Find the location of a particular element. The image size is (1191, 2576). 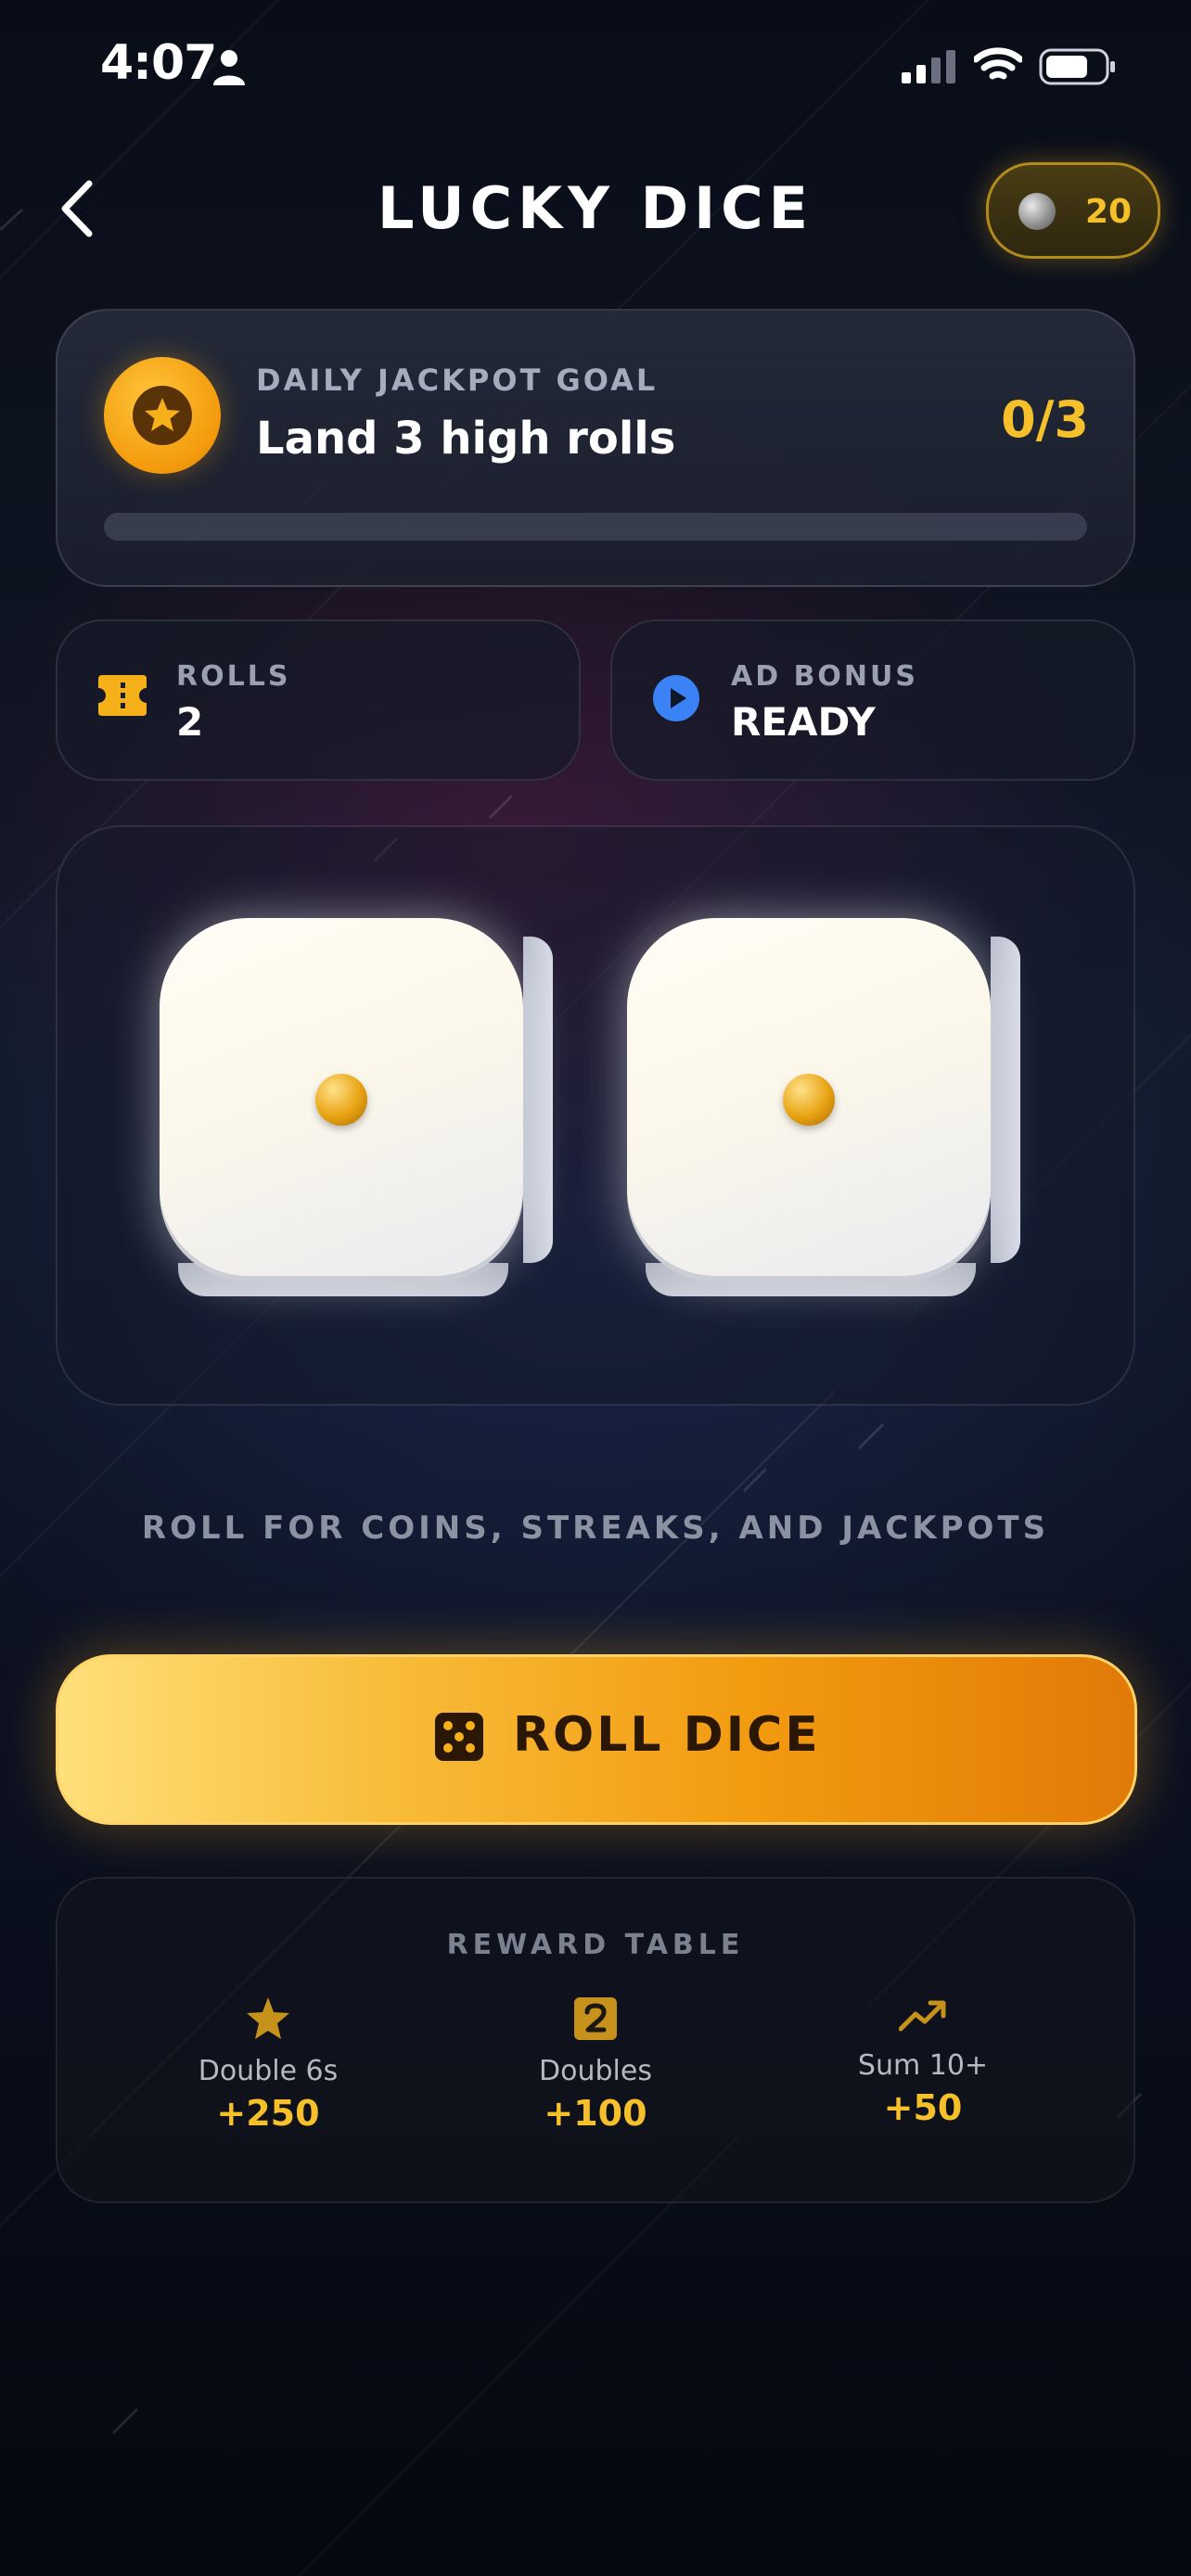

reward-name: Doubles is located at coordinates (595, 2071).